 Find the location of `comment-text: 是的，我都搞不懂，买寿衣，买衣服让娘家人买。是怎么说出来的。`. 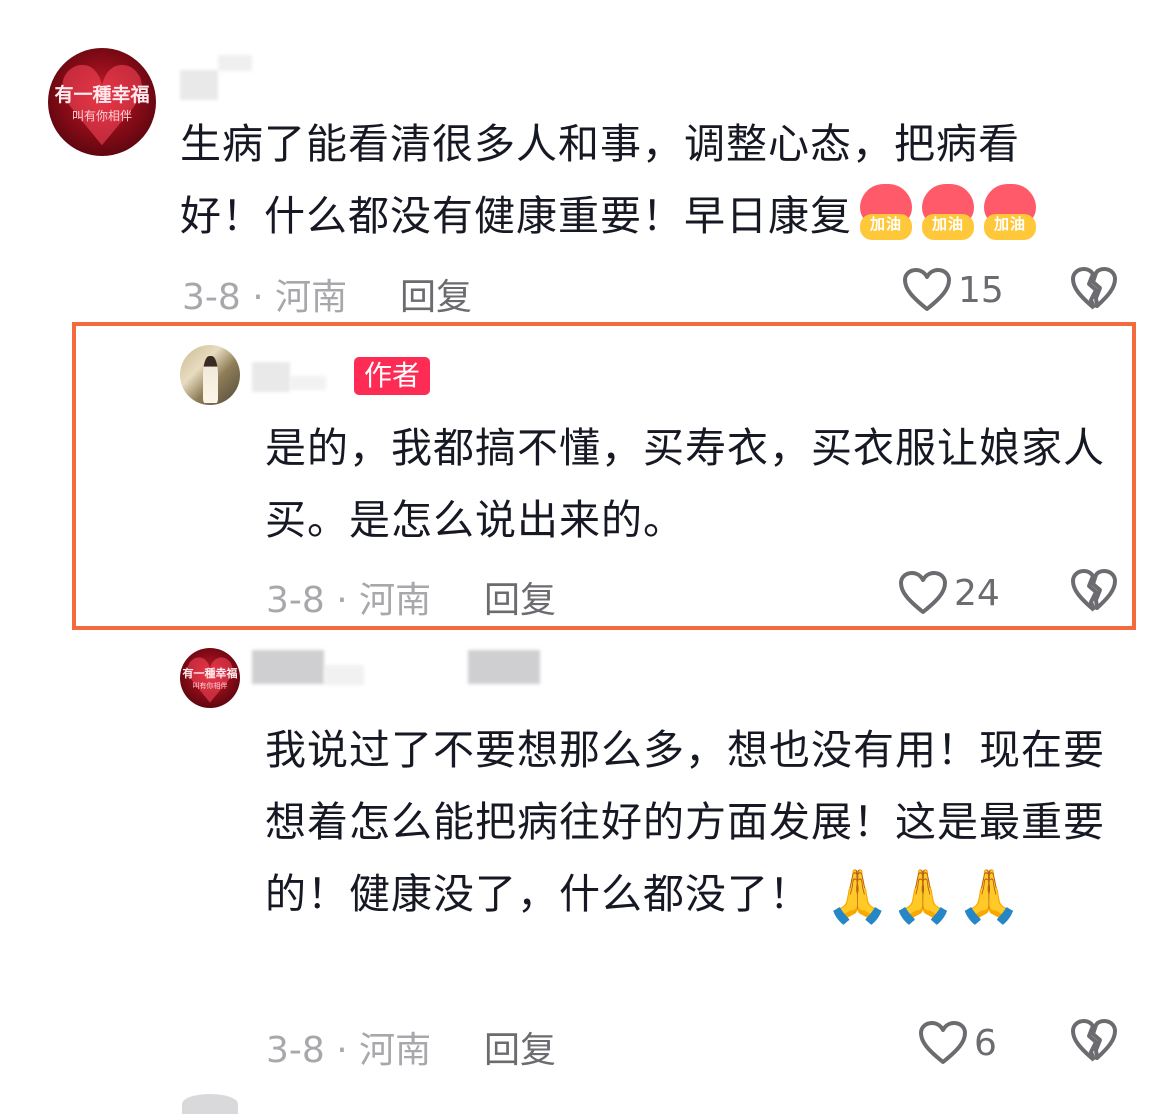

comment-text: 是的，我都搞不懂，买寿衣，买衣服让娘家人买。是怎么说出来的。 is located at coordinates (685, 484).